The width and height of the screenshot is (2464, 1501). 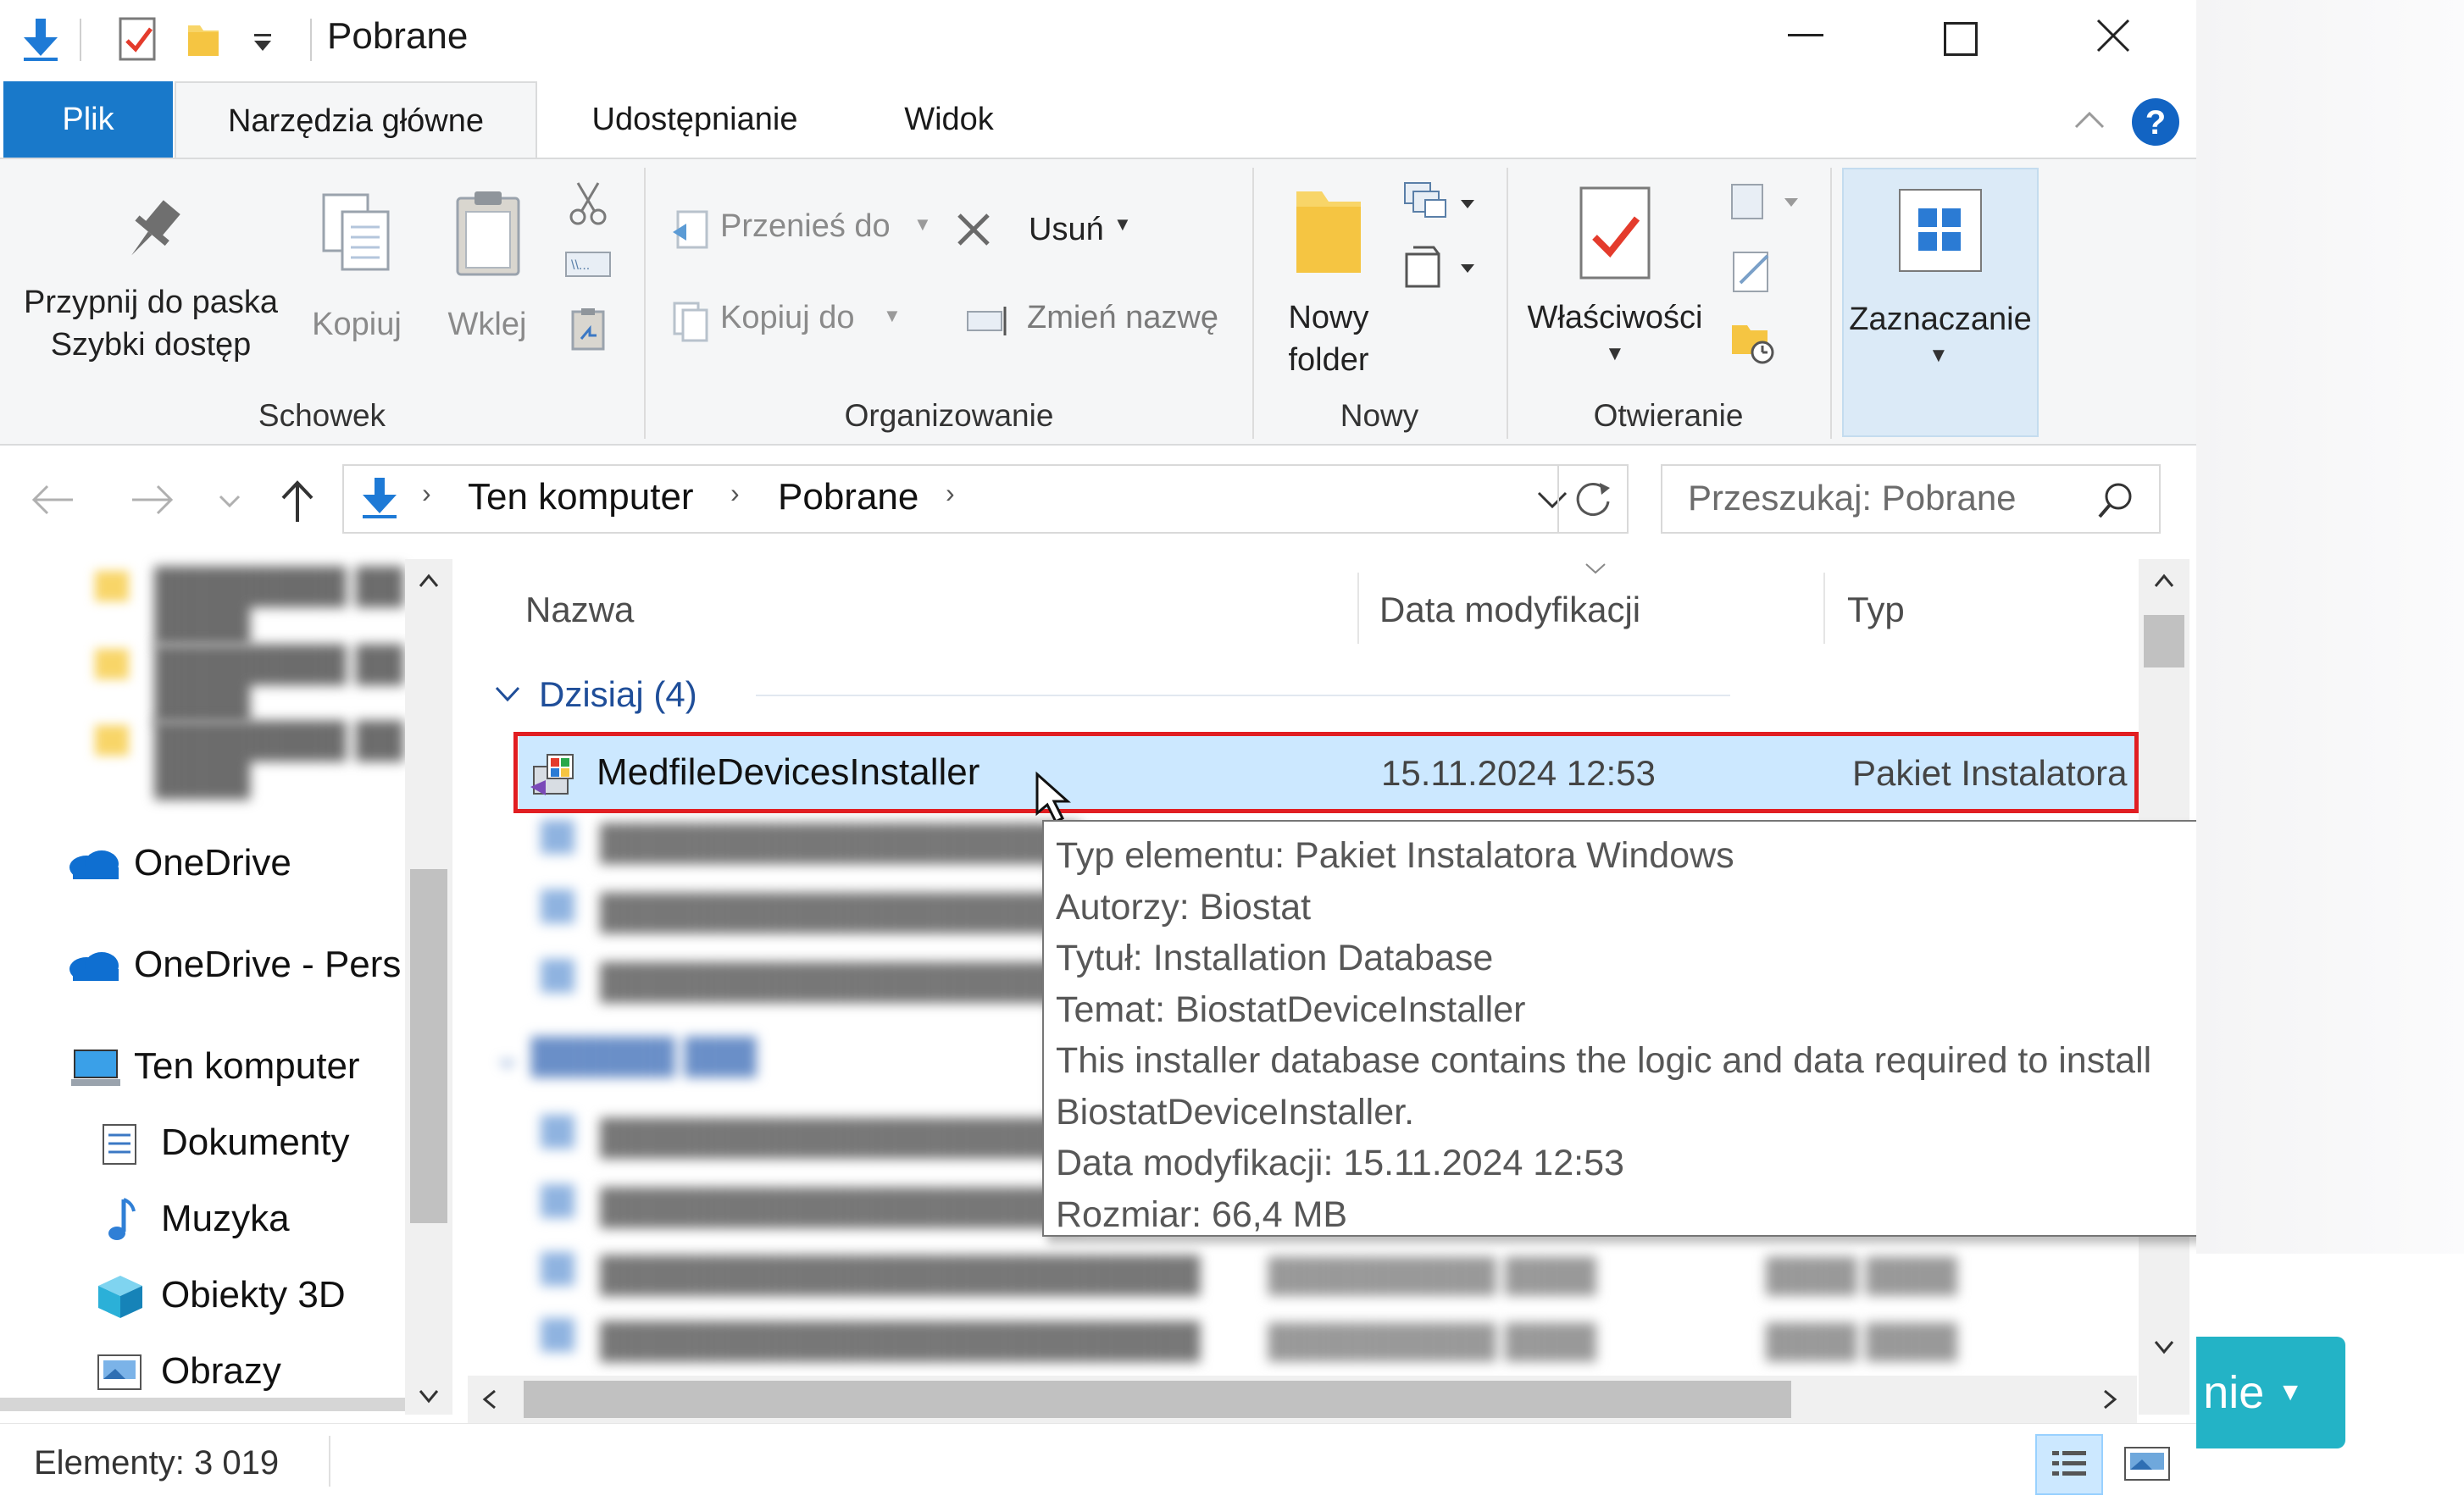 What do you see at coordinates (203, 1142) in the screenshot?
I see `nav-item-documents: Dokumenty` at bounding box center [203, 1142].